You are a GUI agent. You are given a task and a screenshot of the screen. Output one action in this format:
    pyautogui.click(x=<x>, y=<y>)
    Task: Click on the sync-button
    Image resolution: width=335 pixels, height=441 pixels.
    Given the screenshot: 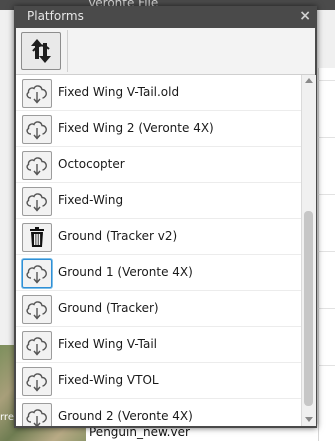 What is the action you would take?
    pyautogui.click(x=41, y=51)
    